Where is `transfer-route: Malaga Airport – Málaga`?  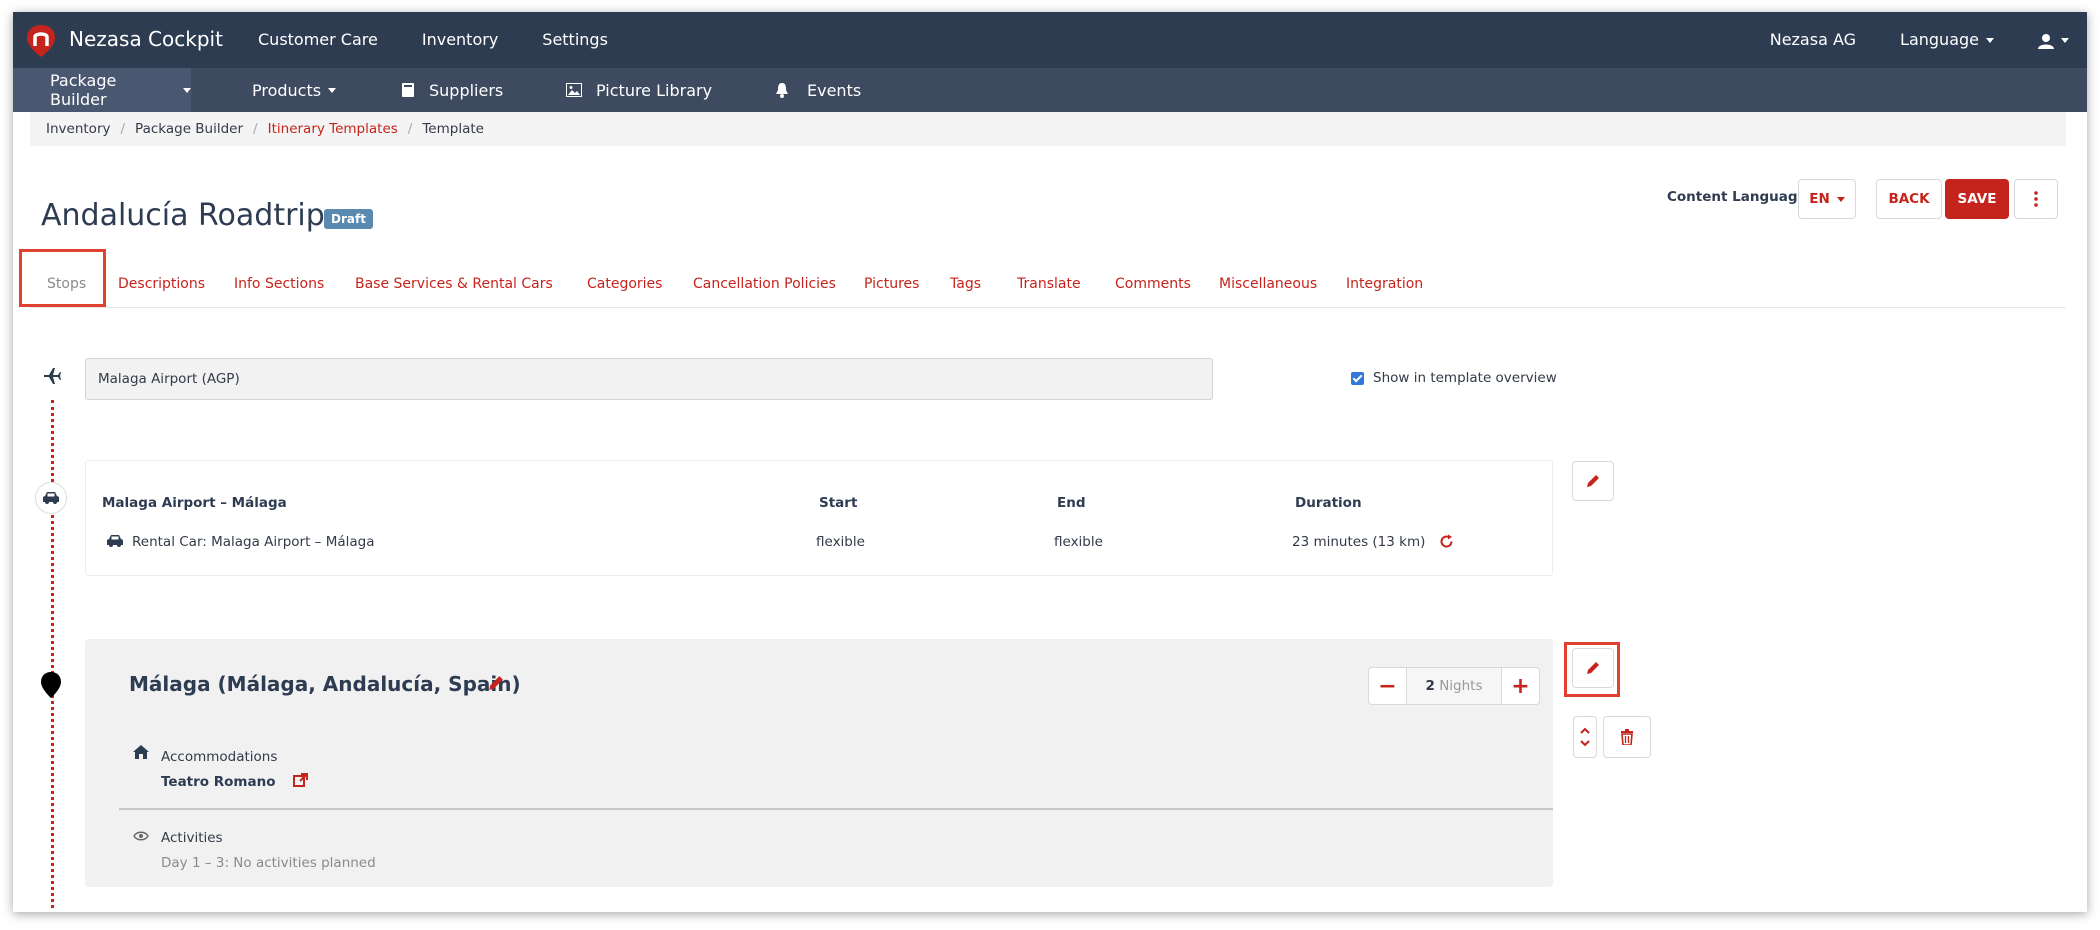
transfer-route: Malaga Airport – Málaga is located at coordinates (194, 503).